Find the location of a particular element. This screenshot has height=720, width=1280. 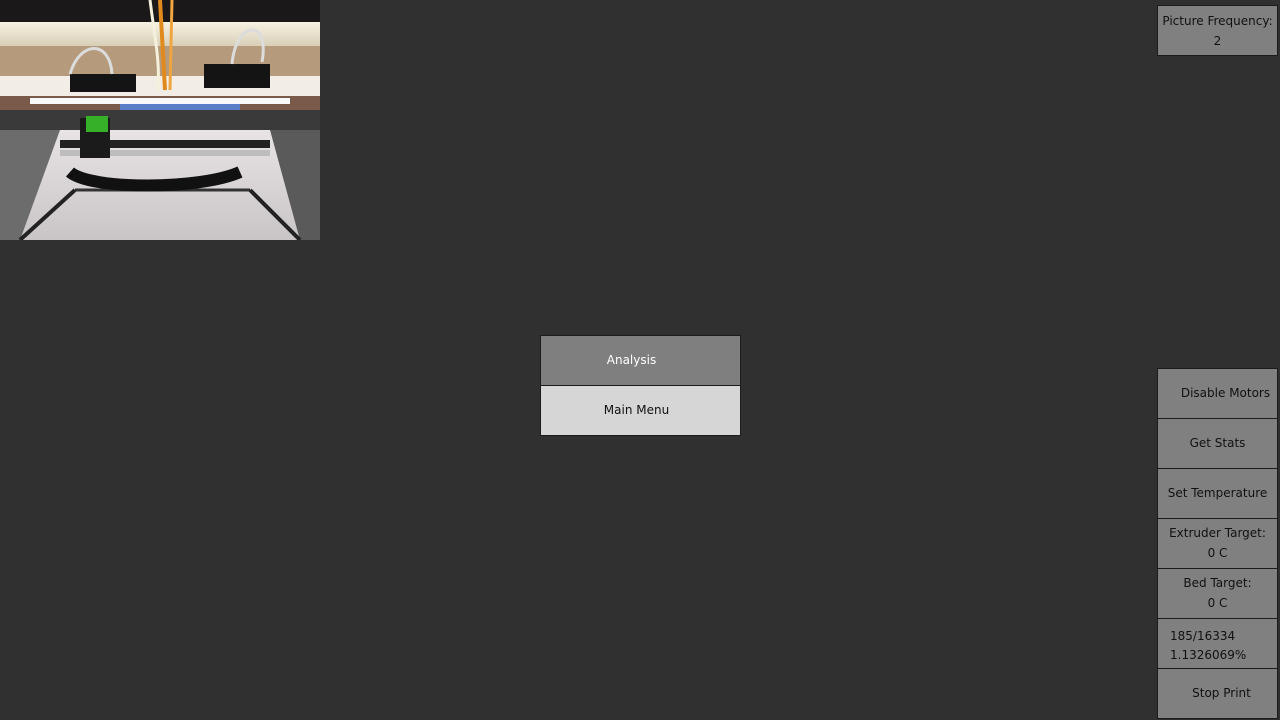

camera-feed-image is located at coordinates (160, 120).